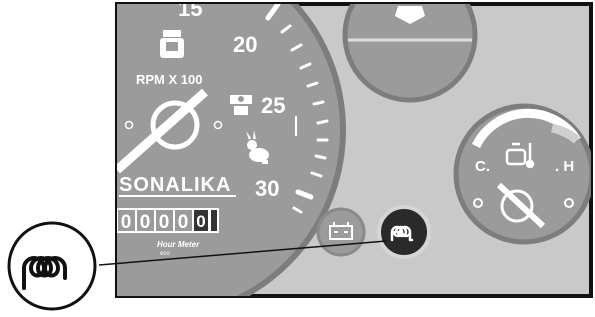  What do you see at coordinates (178, 244) in the screenshot?
I see `svg-text: Hour Meter` at bounding box center [178, 244].